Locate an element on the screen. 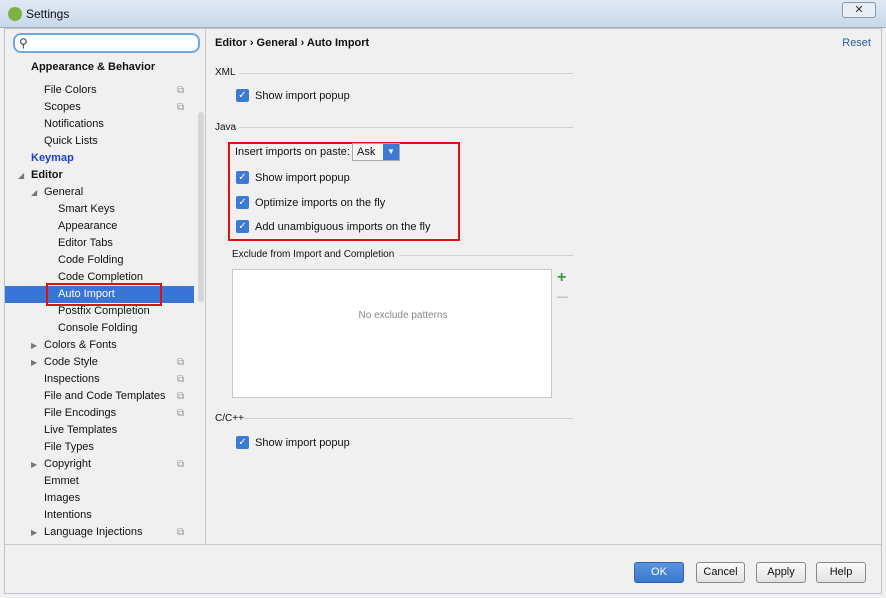  tree-item: Notifications is located at coordinates (99, 124).